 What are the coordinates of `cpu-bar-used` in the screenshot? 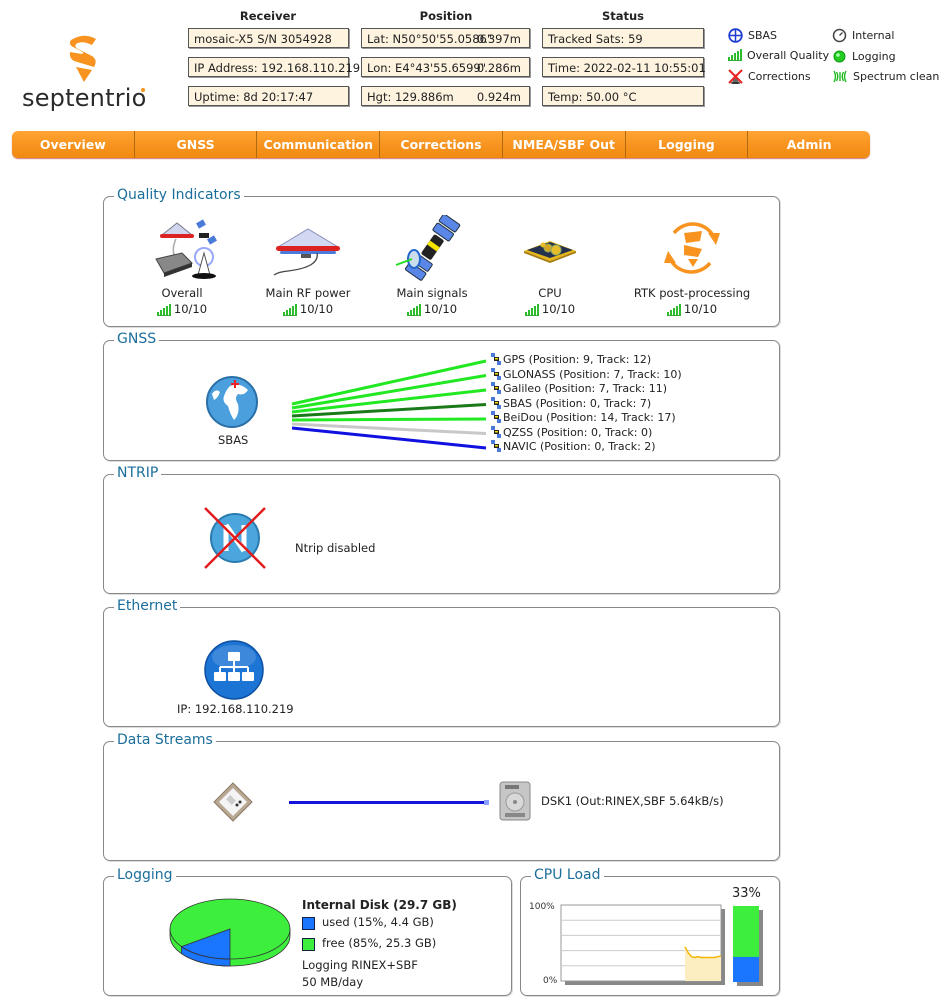 It's located at (746, 969).